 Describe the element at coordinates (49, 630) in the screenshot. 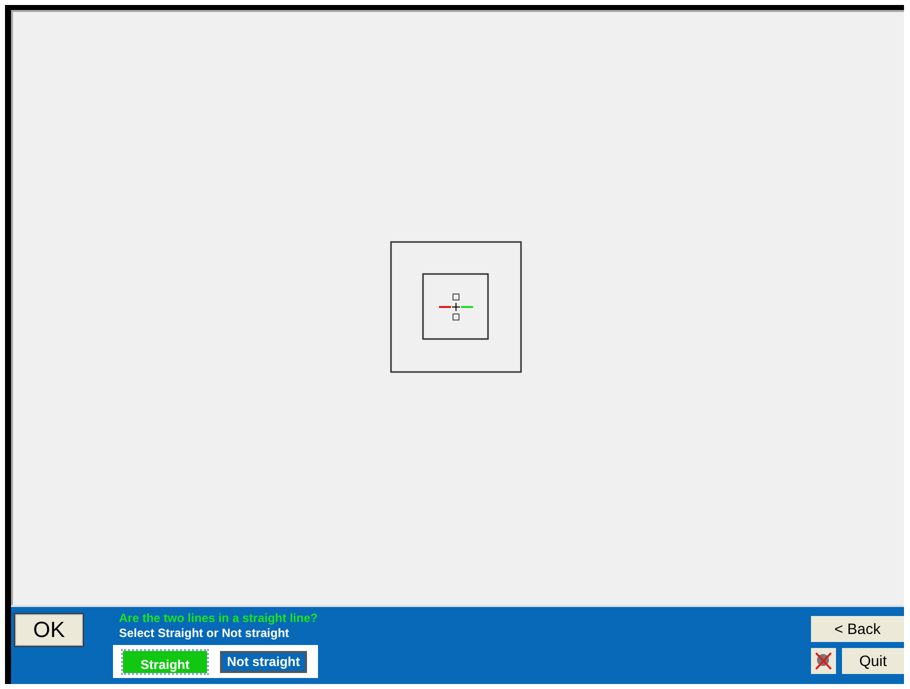

I see `ok-button: OK` at that location.